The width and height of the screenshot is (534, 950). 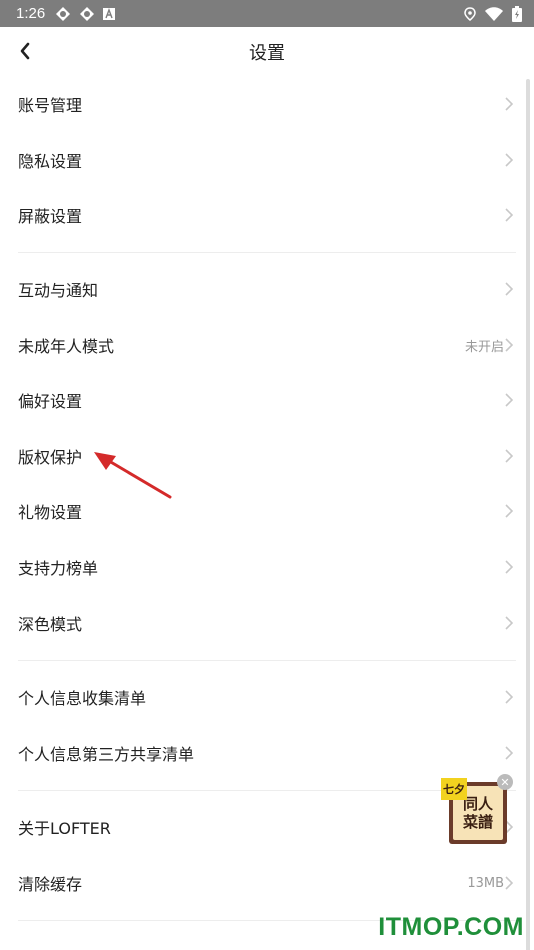 What do you see at coordinates (265, 697) in the screenshot?
I see `settings-item-personal-info-list: 个人信息收集清单` at bounding box center [265, 697].